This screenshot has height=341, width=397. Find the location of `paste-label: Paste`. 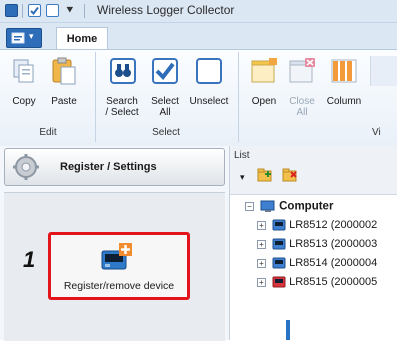

paste-label: Paste is located at coordinates (64, 101).